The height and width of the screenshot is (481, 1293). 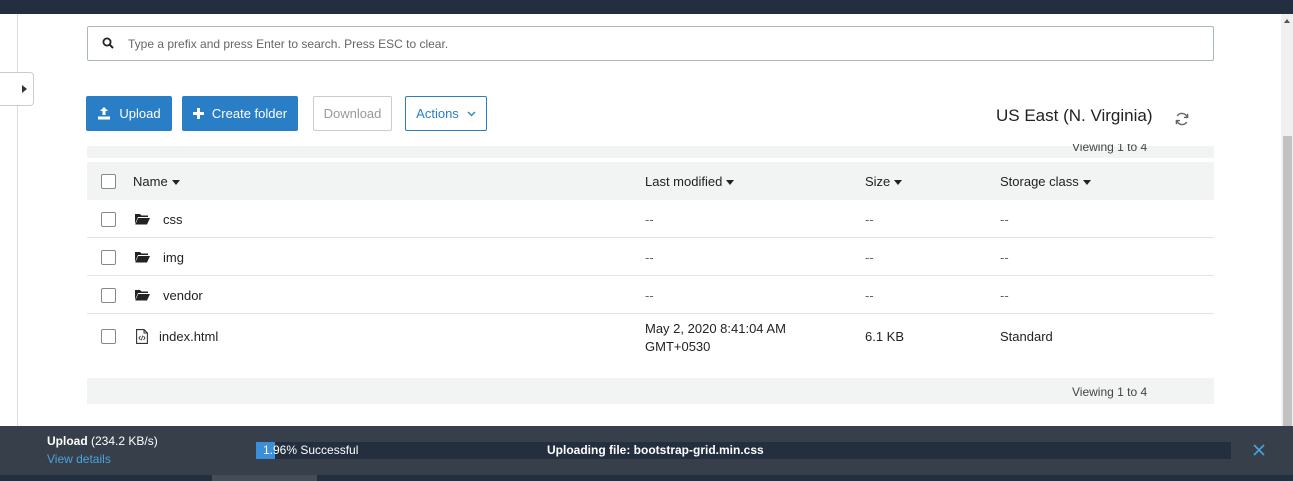 I want to click on download-button-label: Download, so click(x=352, y=113).